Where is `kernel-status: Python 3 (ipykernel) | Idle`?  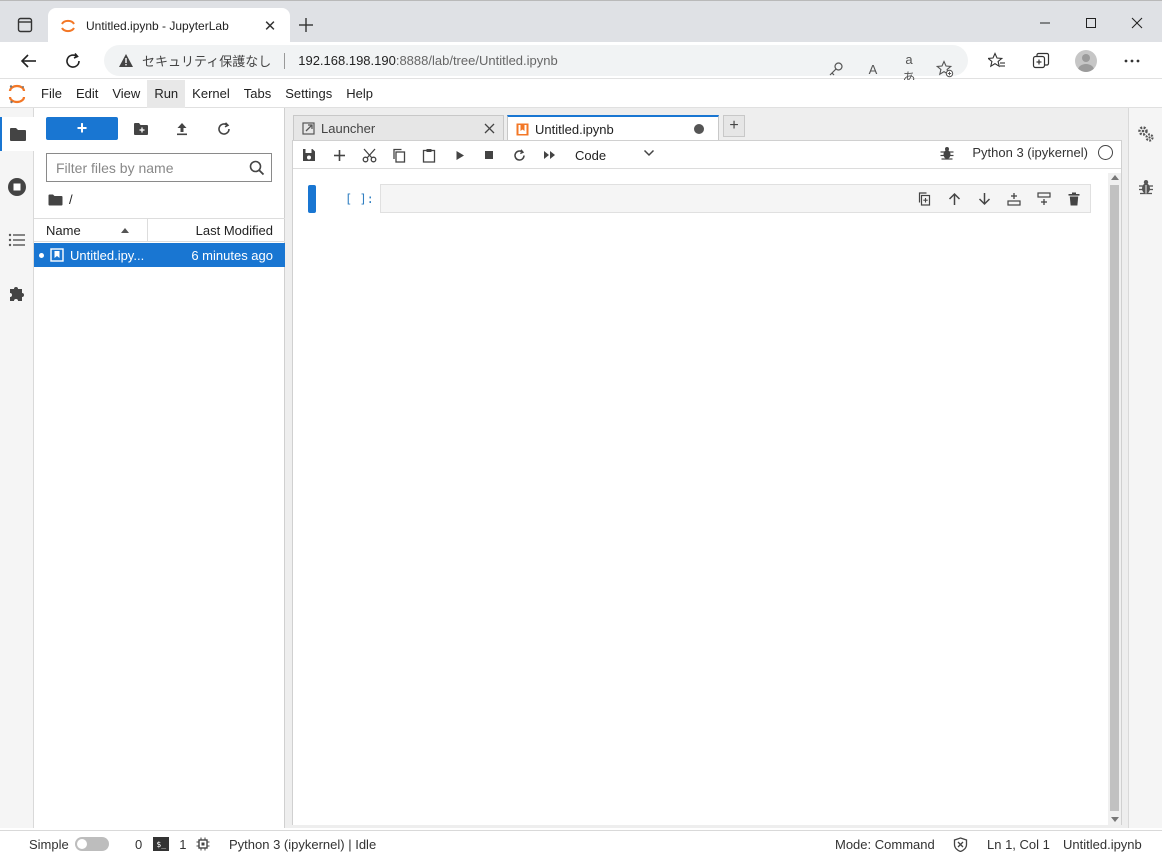 kernel-status: Python 3 (ipykernel) | Idle is located at coordinates (302, 844).